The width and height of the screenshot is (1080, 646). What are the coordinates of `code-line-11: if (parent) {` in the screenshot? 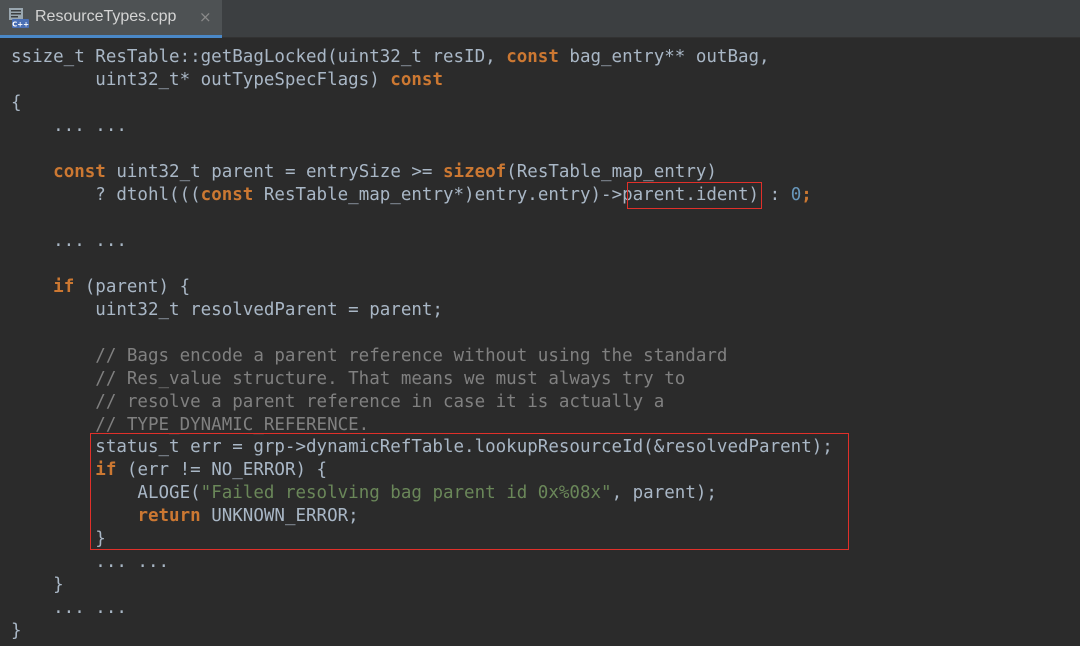 It's located at (100, 287).